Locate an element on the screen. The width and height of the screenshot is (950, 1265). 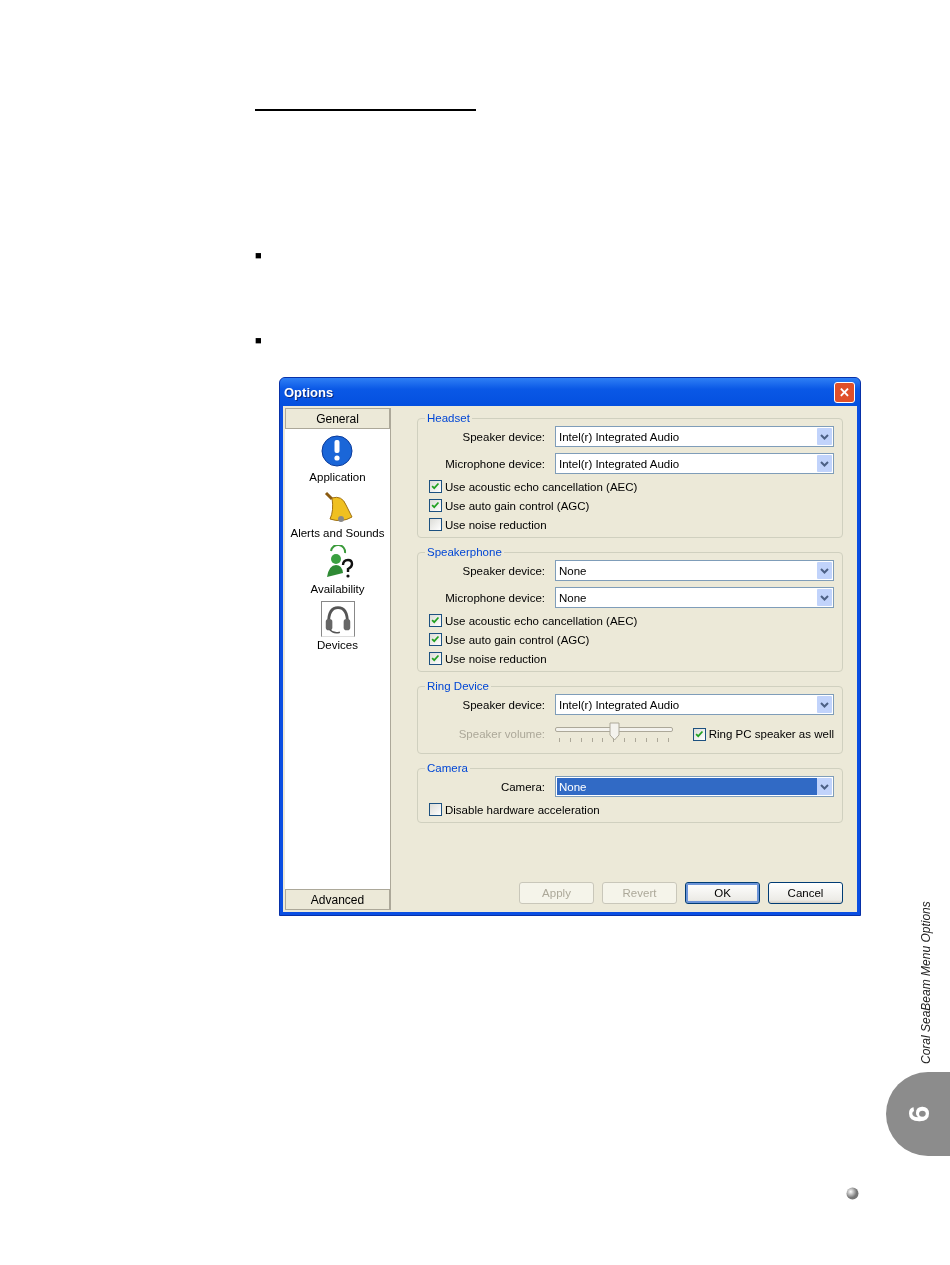
info-icon is located at coordinates (337, 451).